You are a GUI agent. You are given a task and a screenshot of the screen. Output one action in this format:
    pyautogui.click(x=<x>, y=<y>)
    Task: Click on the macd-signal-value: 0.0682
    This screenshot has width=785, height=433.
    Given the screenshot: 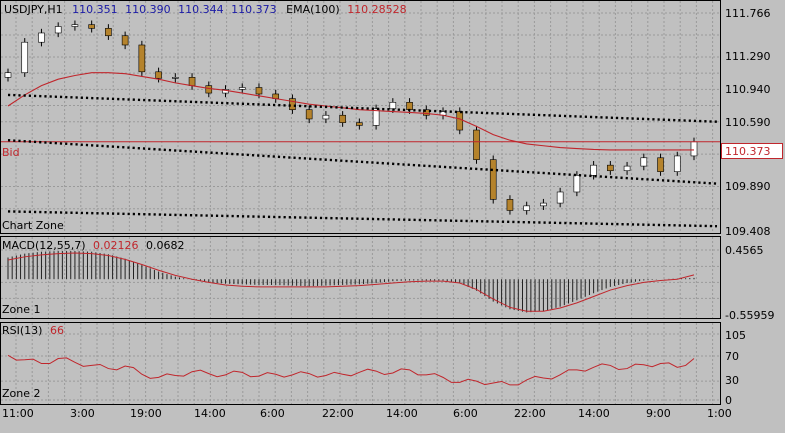 What is the action you would take?
    pyautogui.click(x=165, y=245)
    